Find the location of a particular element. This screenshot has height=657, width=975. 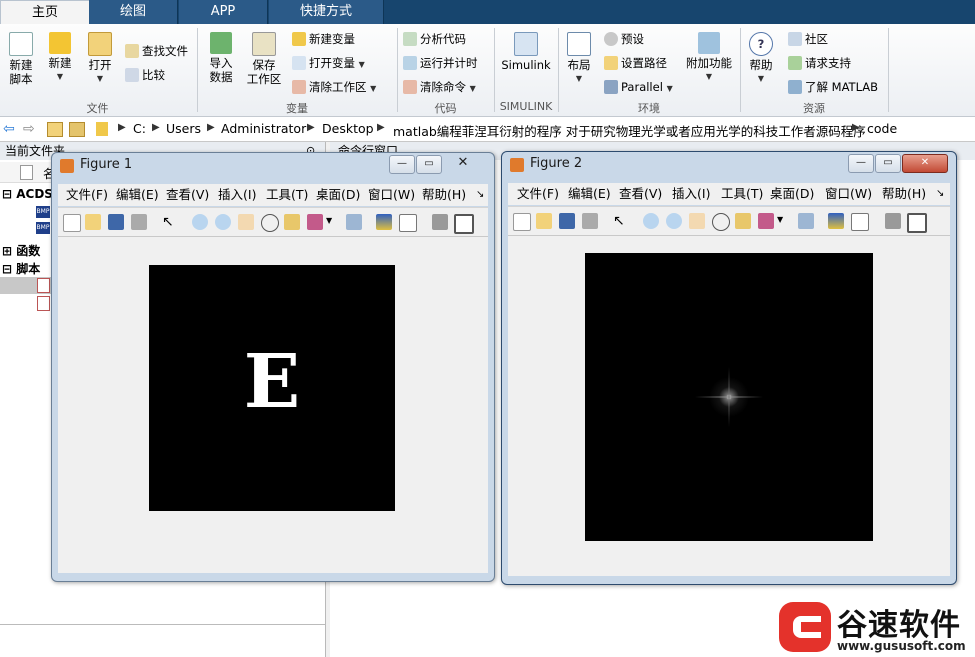

browse-folder-icon is located at coordinates (77, 129).